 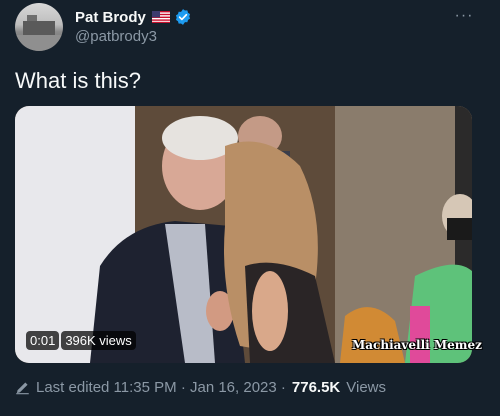 I want to click on us-flag-icon, so click(x=160, y=17).